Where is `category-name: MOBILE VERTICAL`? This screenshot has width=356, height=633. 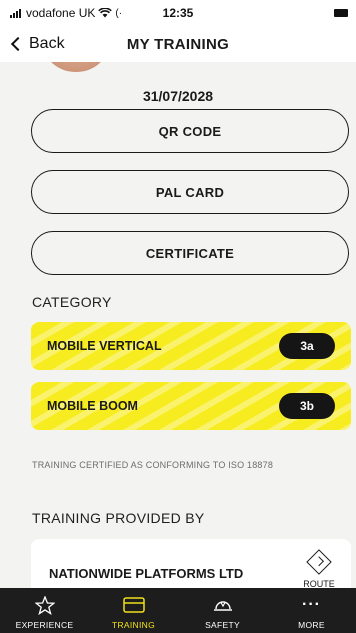 category-name: MOBILE VERTICAL is located at coordinates (104, 346).